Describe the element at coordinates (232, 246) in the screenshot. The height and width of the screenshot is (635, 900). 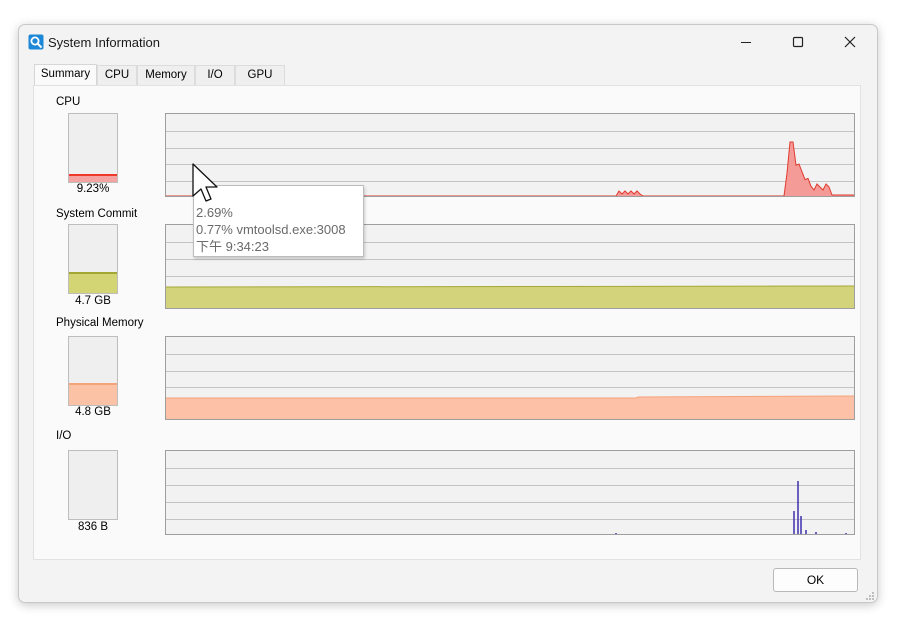
I see `tooltip-line-time: 下午 9:34:23` at that location.